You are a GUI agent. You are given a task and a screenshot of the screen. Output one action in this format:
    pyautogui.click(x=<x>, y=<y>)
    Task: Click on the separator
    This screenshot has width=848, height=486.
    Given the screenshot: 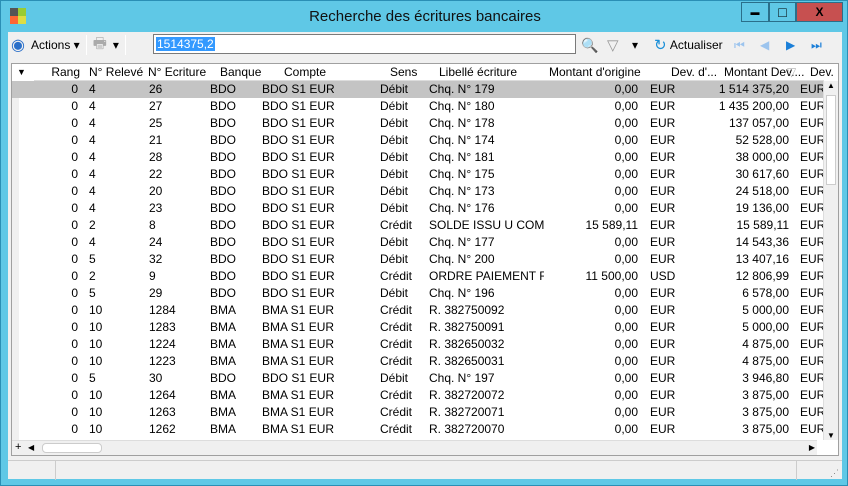 What is the action you would take?
    pyautogui.click(x=125, y=45)
    